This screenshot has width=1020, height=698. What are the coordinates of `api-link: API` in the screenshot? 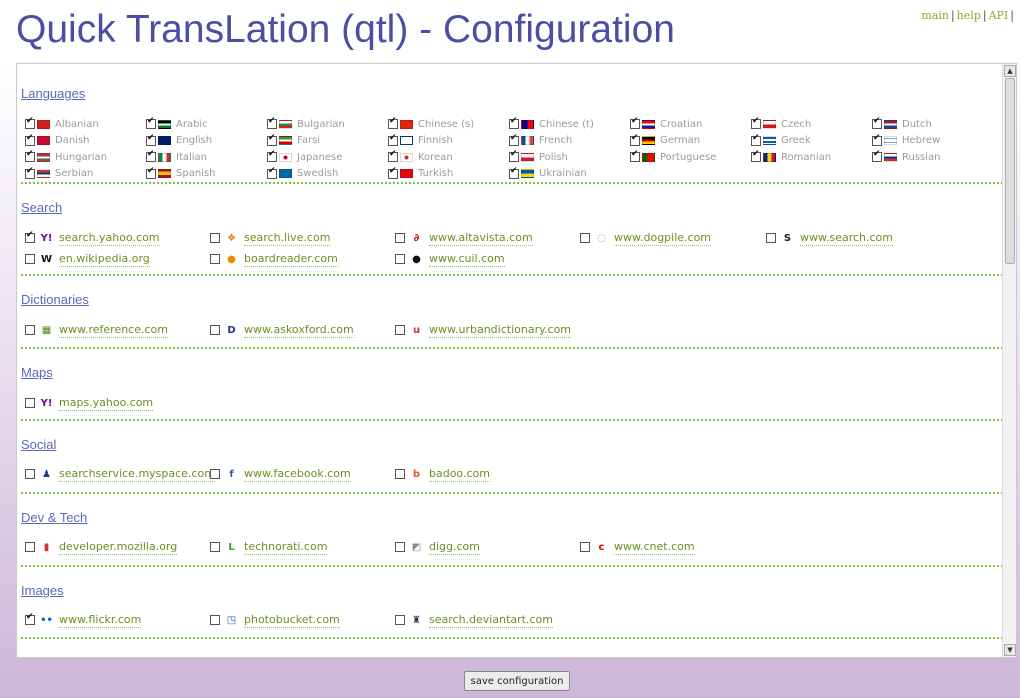 It's located at (999, 15).